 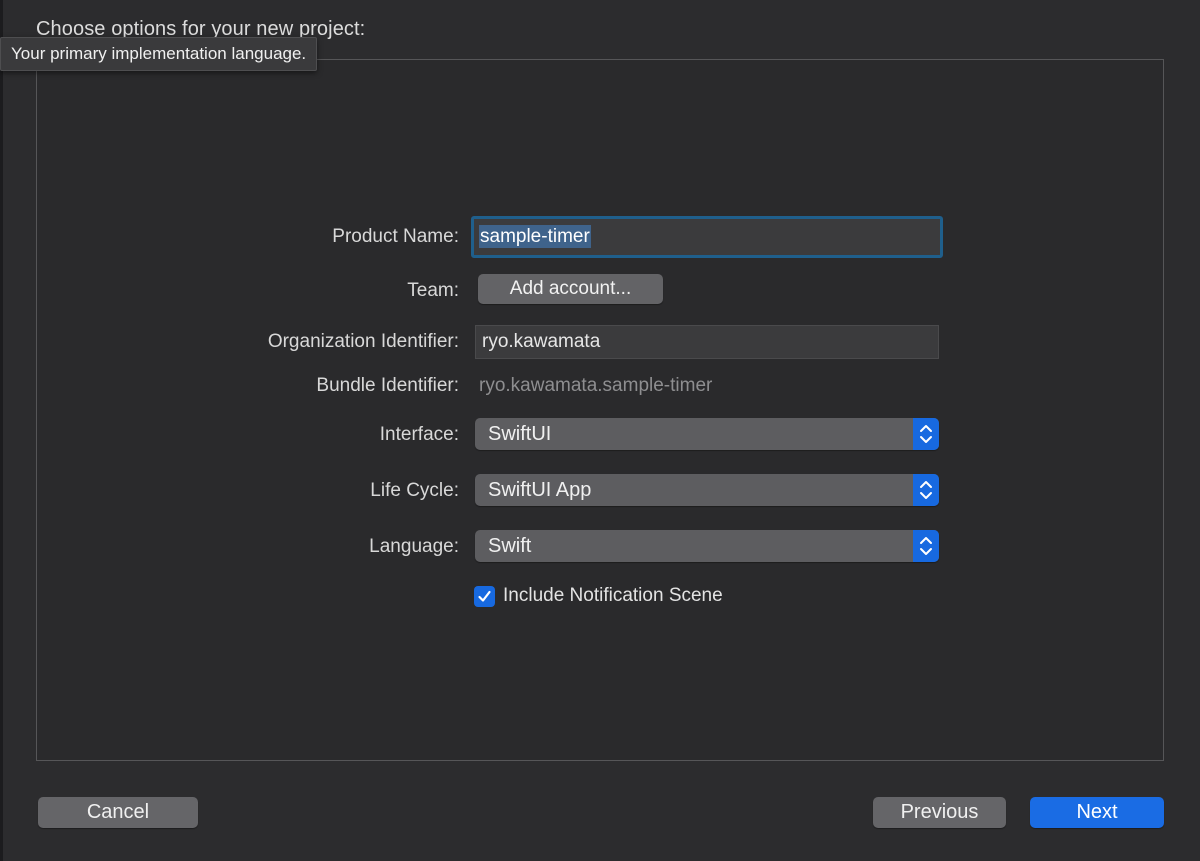 I want to click on product-name-selected-text: sample-timer, so click(x=535, y=236).